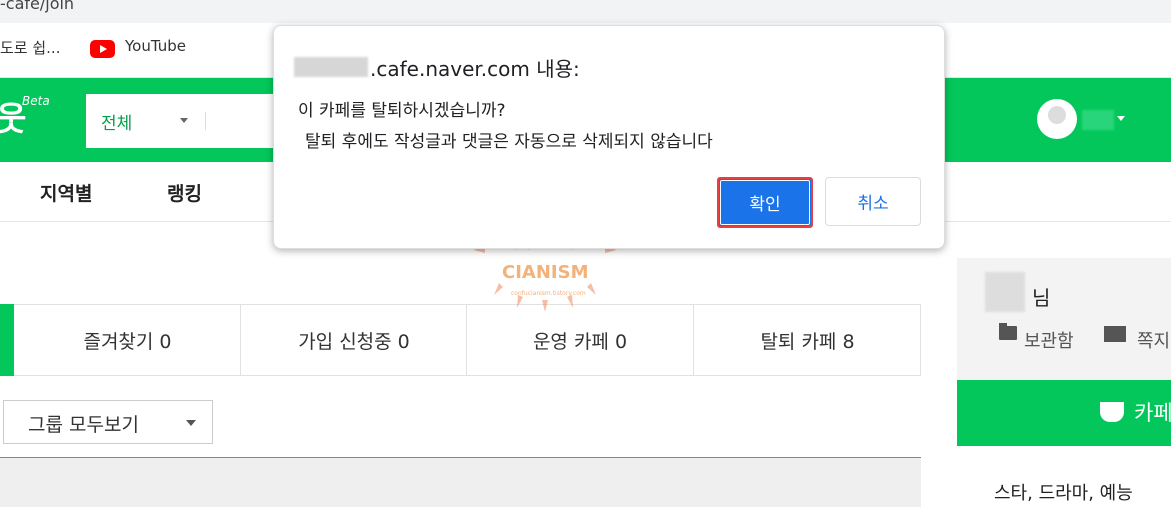 Image resolution: width=1171 pixels, height=511 pixels. What do you see at coordinates (37, 6) in the screenshot?
I see `url-text: -cafe/join` at bounding box center [37, 6].